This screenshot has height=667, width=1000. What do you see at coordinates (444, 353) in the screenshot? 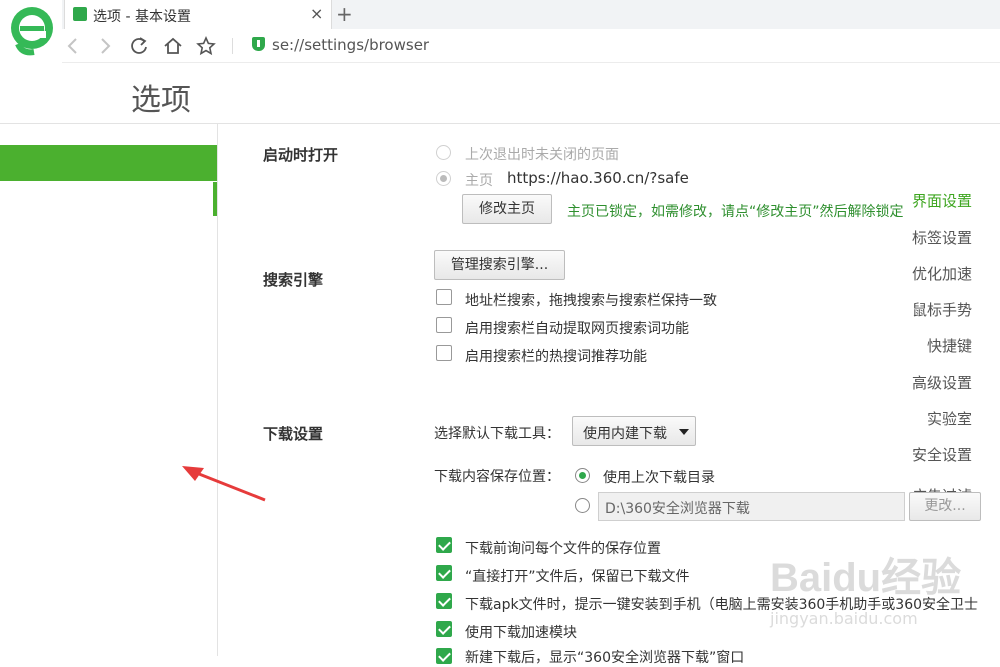
I see `hot-search-checkbox` at bounding box center [444, 353].